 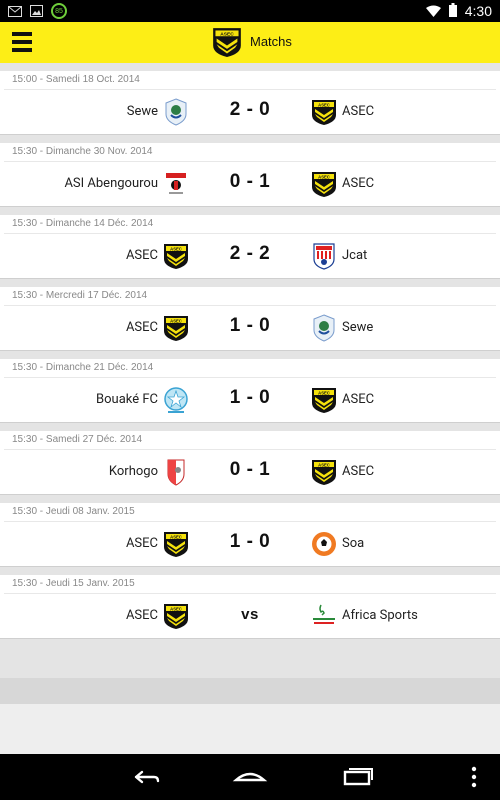 What do you see at coordinates (478, 11) in the screenshot?
I see `clock: 4:30` at bounding box center [478, 11].